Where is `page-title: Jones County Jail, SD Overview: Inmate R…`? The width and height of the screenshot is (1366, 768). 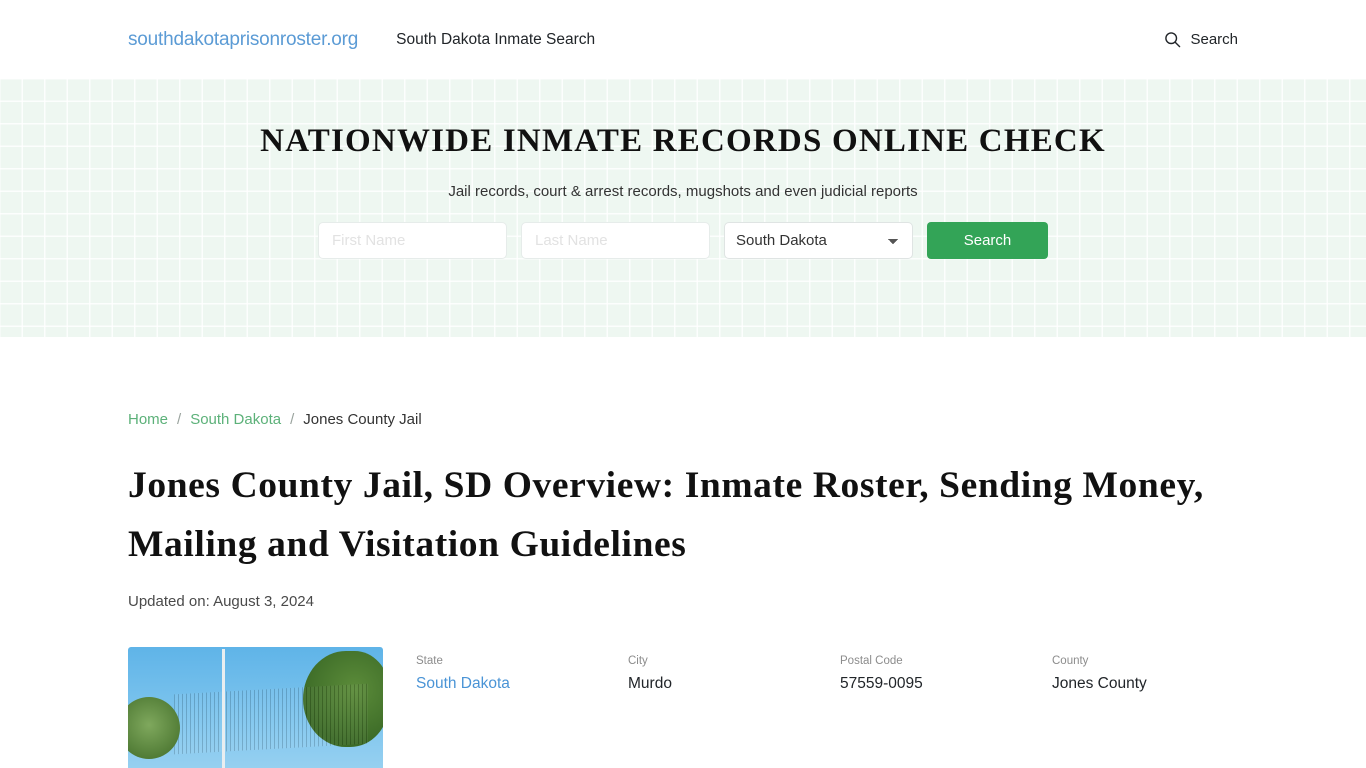
page-title: Jones County Jail, SD Overview: Inmate R… is located at coordinates (666, 515).